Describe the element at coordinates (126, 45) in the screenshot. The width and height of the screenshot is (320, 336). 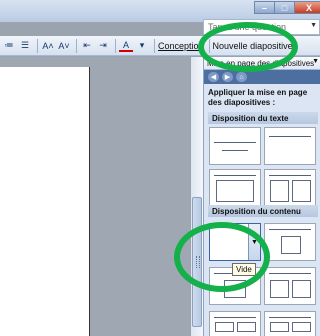
I see `font-color-icon: A` at that location.